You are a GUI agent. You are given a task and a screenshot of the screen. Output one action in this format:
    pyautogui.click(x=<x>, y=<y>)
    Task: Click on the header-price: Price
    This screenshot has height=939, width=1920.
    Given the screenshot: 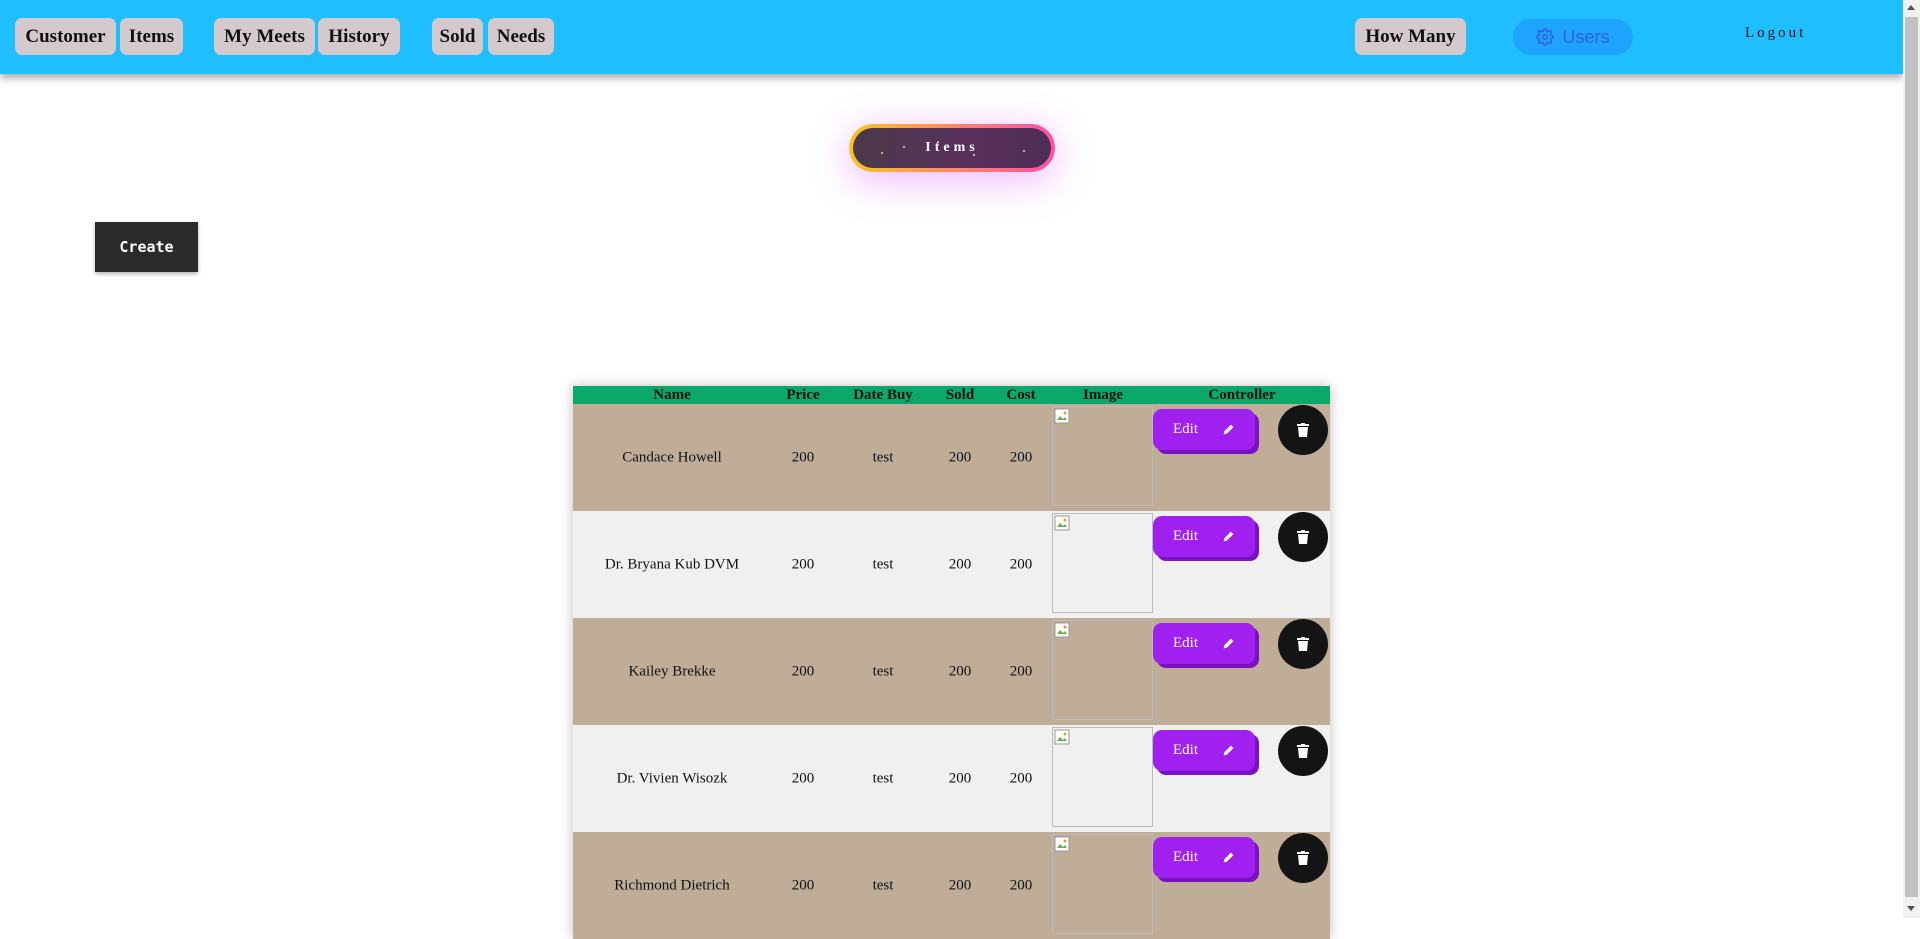 What is the action you would take?
    pyautogui.click(x=803, y=395)
    